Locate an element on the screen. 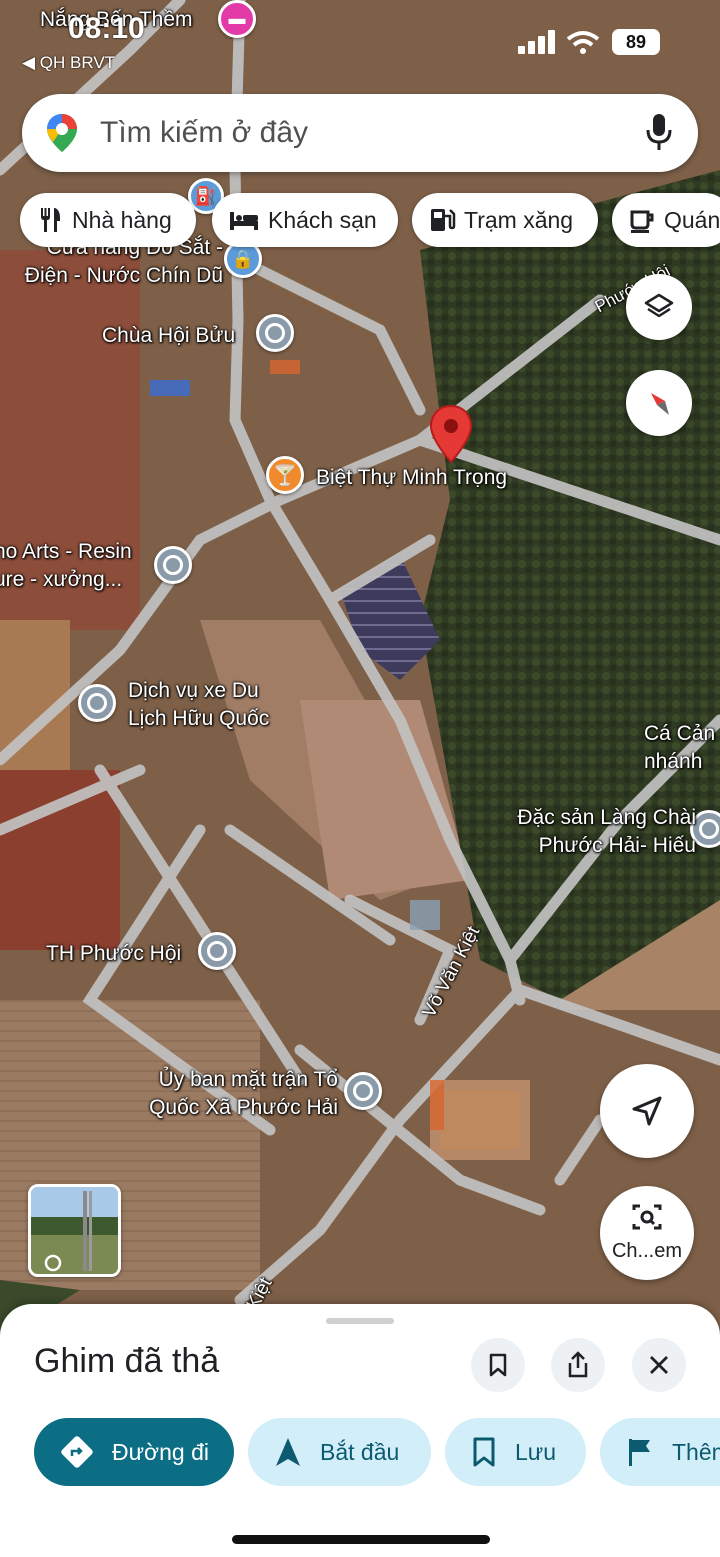 Image resolution: width=720 pixels, height=1557 pixels. chip-cafes: Quán is located at coordinates (666, 220).